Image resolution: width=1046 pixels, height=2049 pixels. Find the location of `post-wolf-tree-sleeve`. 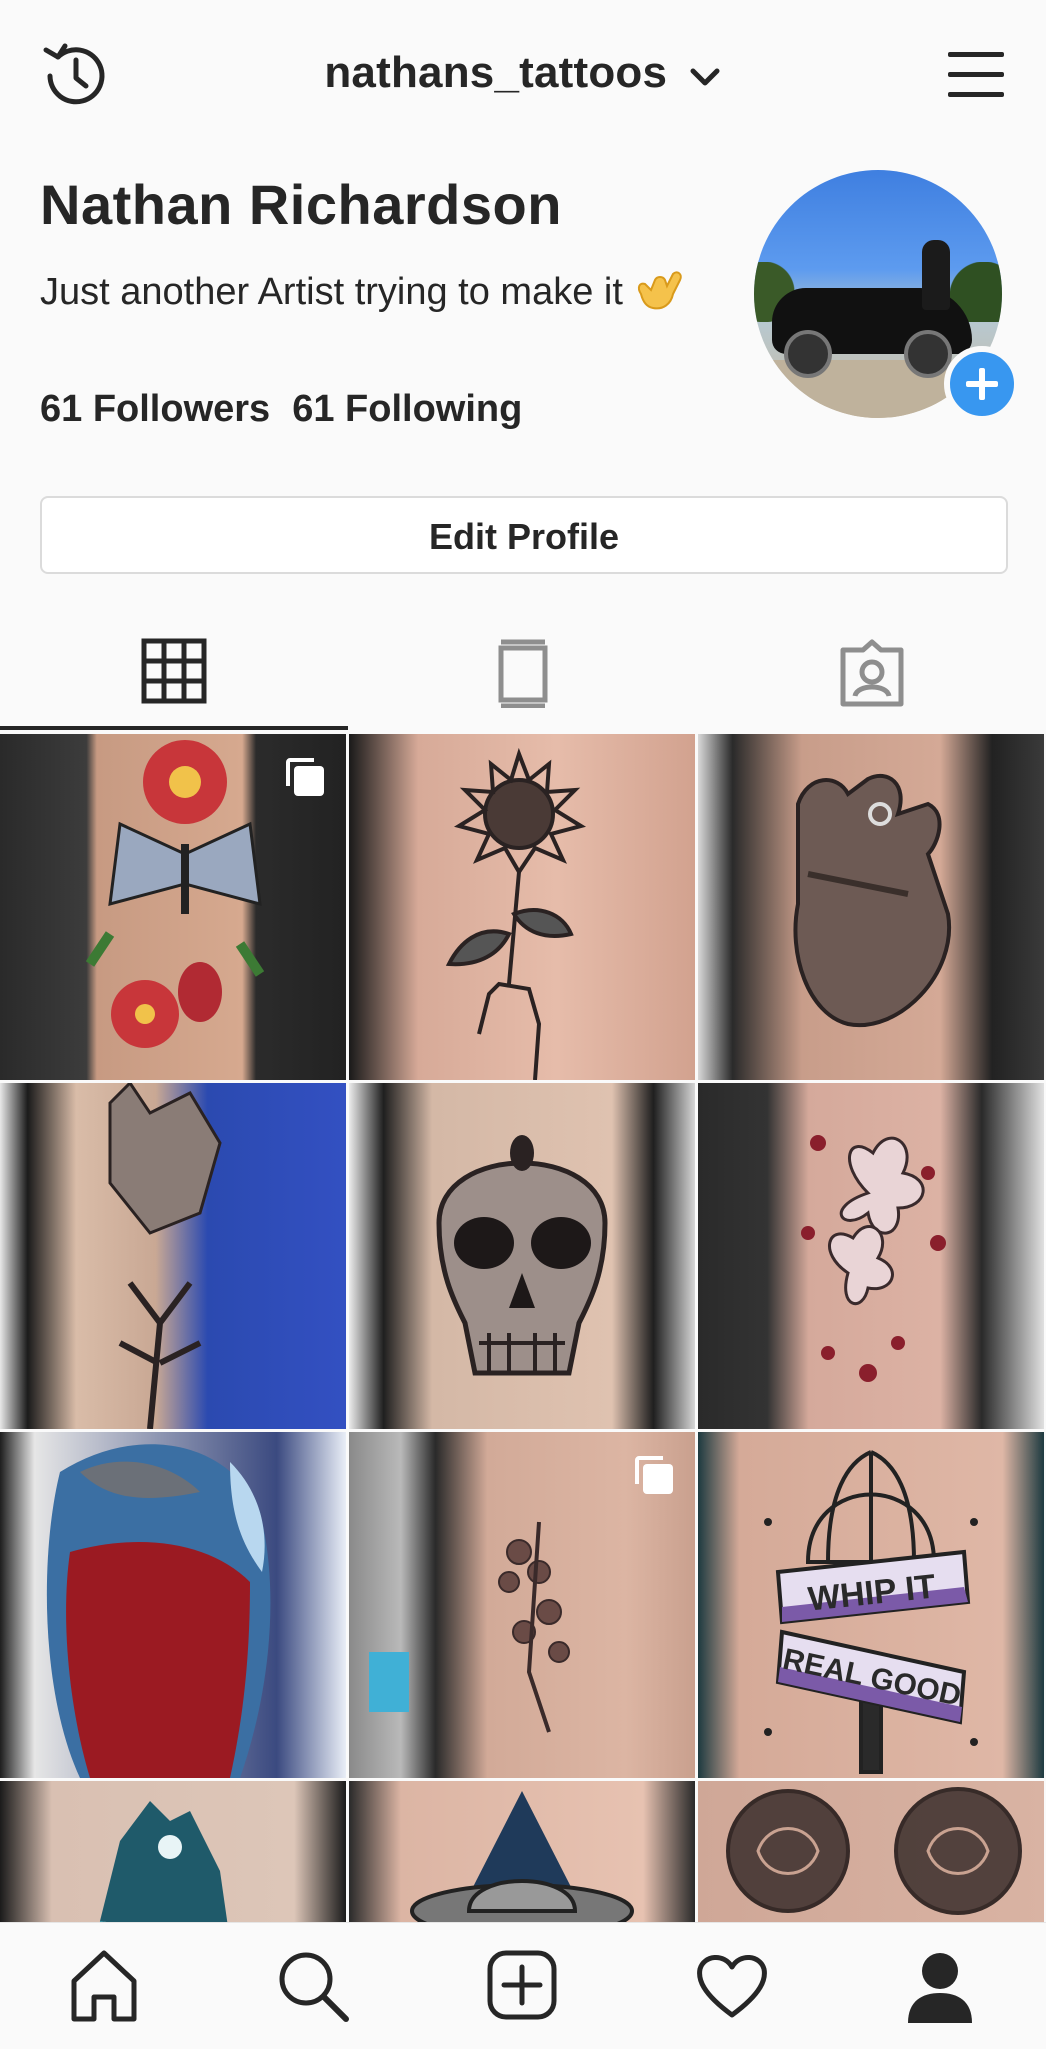

post-wolf-tree-sleeve is located at coordinates (173, 1256).